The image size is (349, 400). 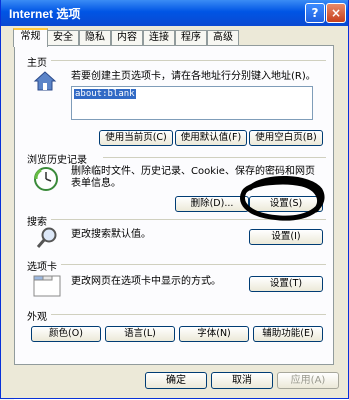 I want to click on tabs-icon, so click(x=47, y=286).